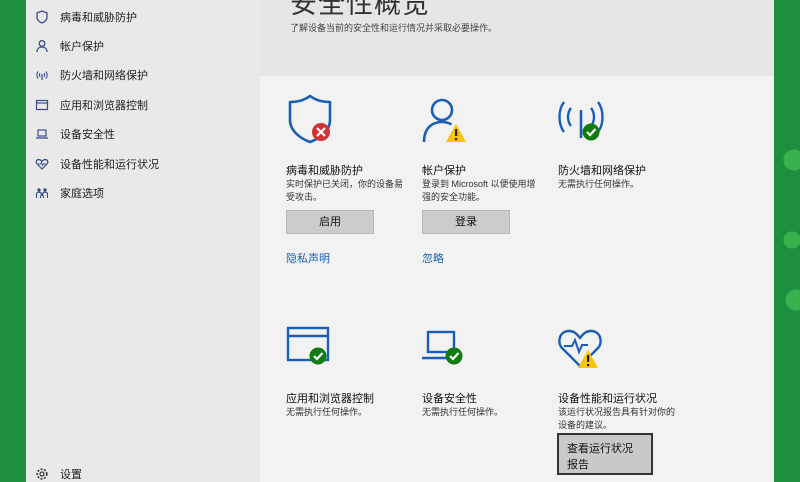 The height and width of the screenshot is (482, 800). What do you see at coordinates (444, 171) in the screenshot?
I see `tile-title: 帐户保护` at bounding box center [444, 171].